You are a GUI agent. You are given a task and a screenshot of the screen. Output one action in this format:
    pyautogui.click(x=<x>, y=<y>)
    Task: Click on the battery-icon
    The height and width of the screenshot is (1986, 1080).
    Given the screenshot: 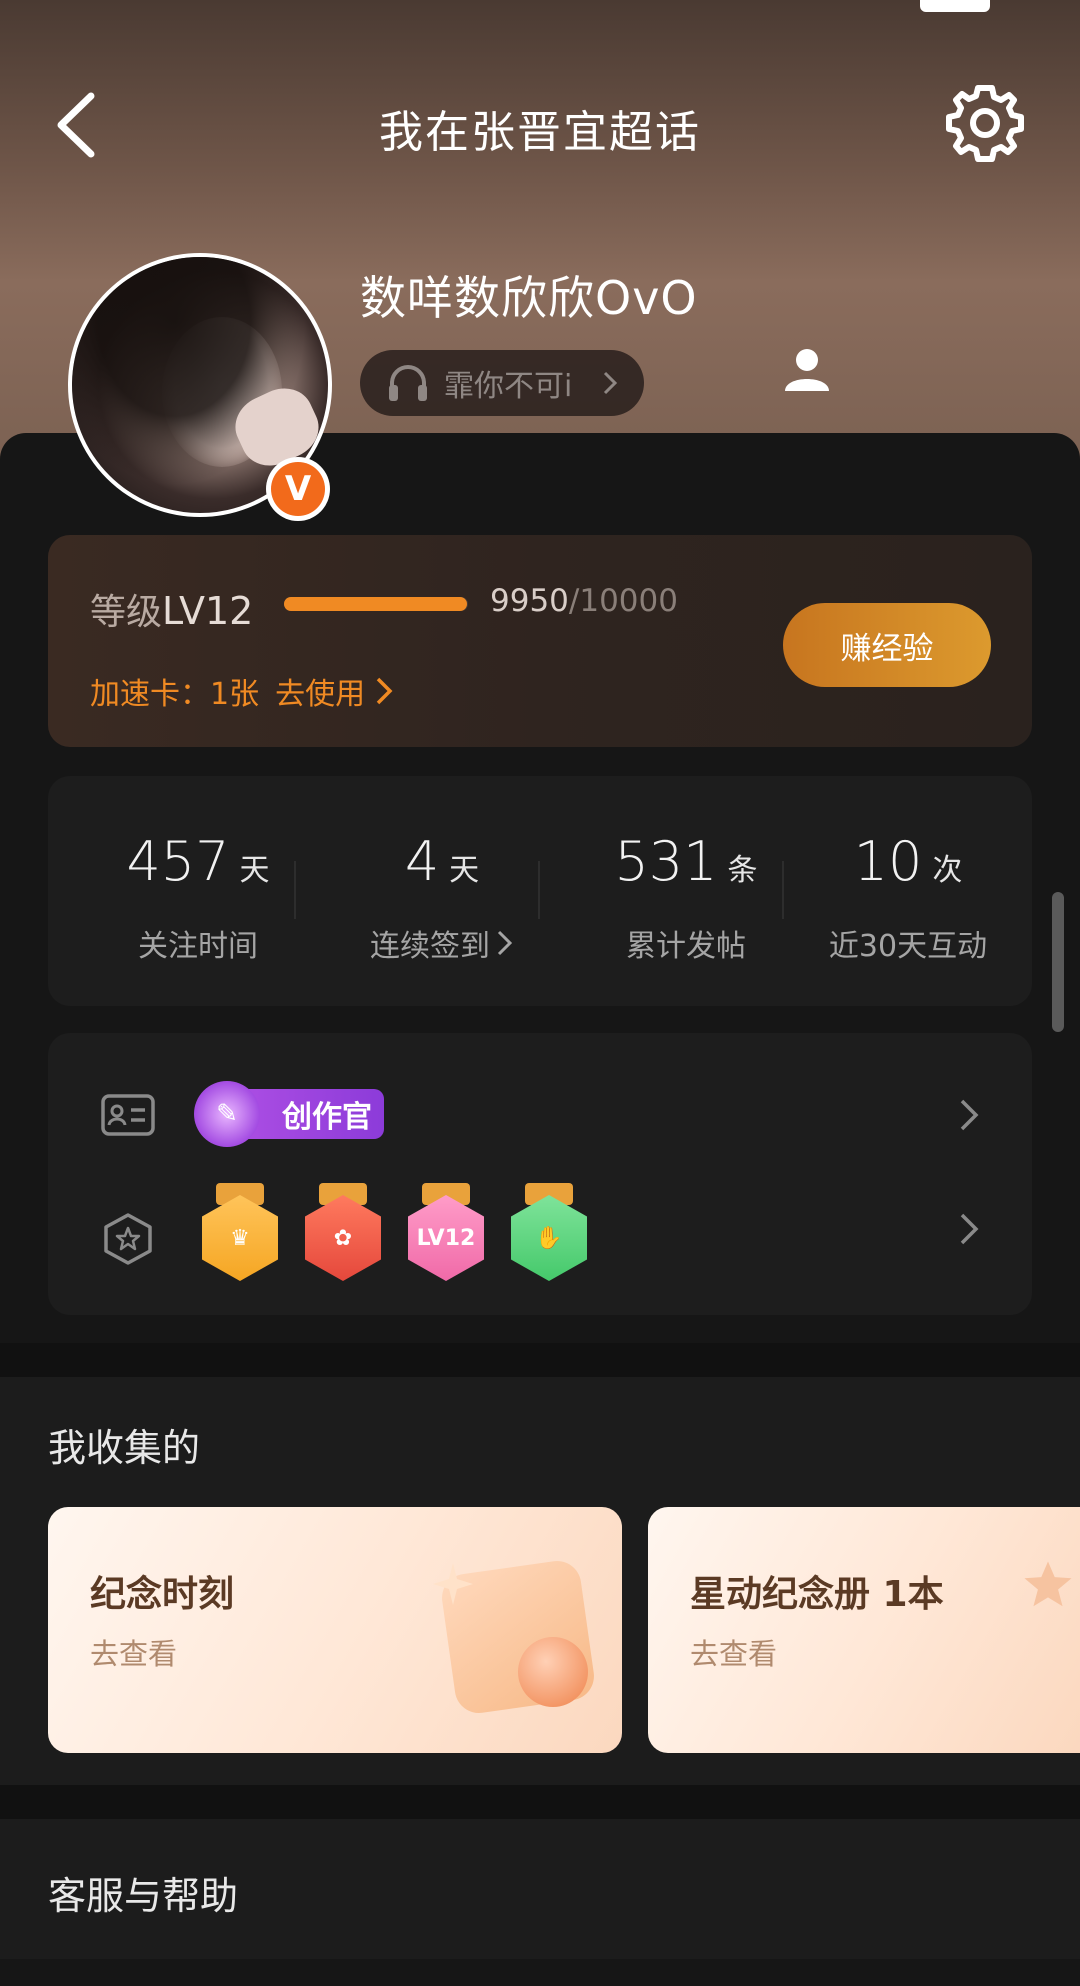 What is the action you would take?
    pyautogui.click(x=955, y=6)
    